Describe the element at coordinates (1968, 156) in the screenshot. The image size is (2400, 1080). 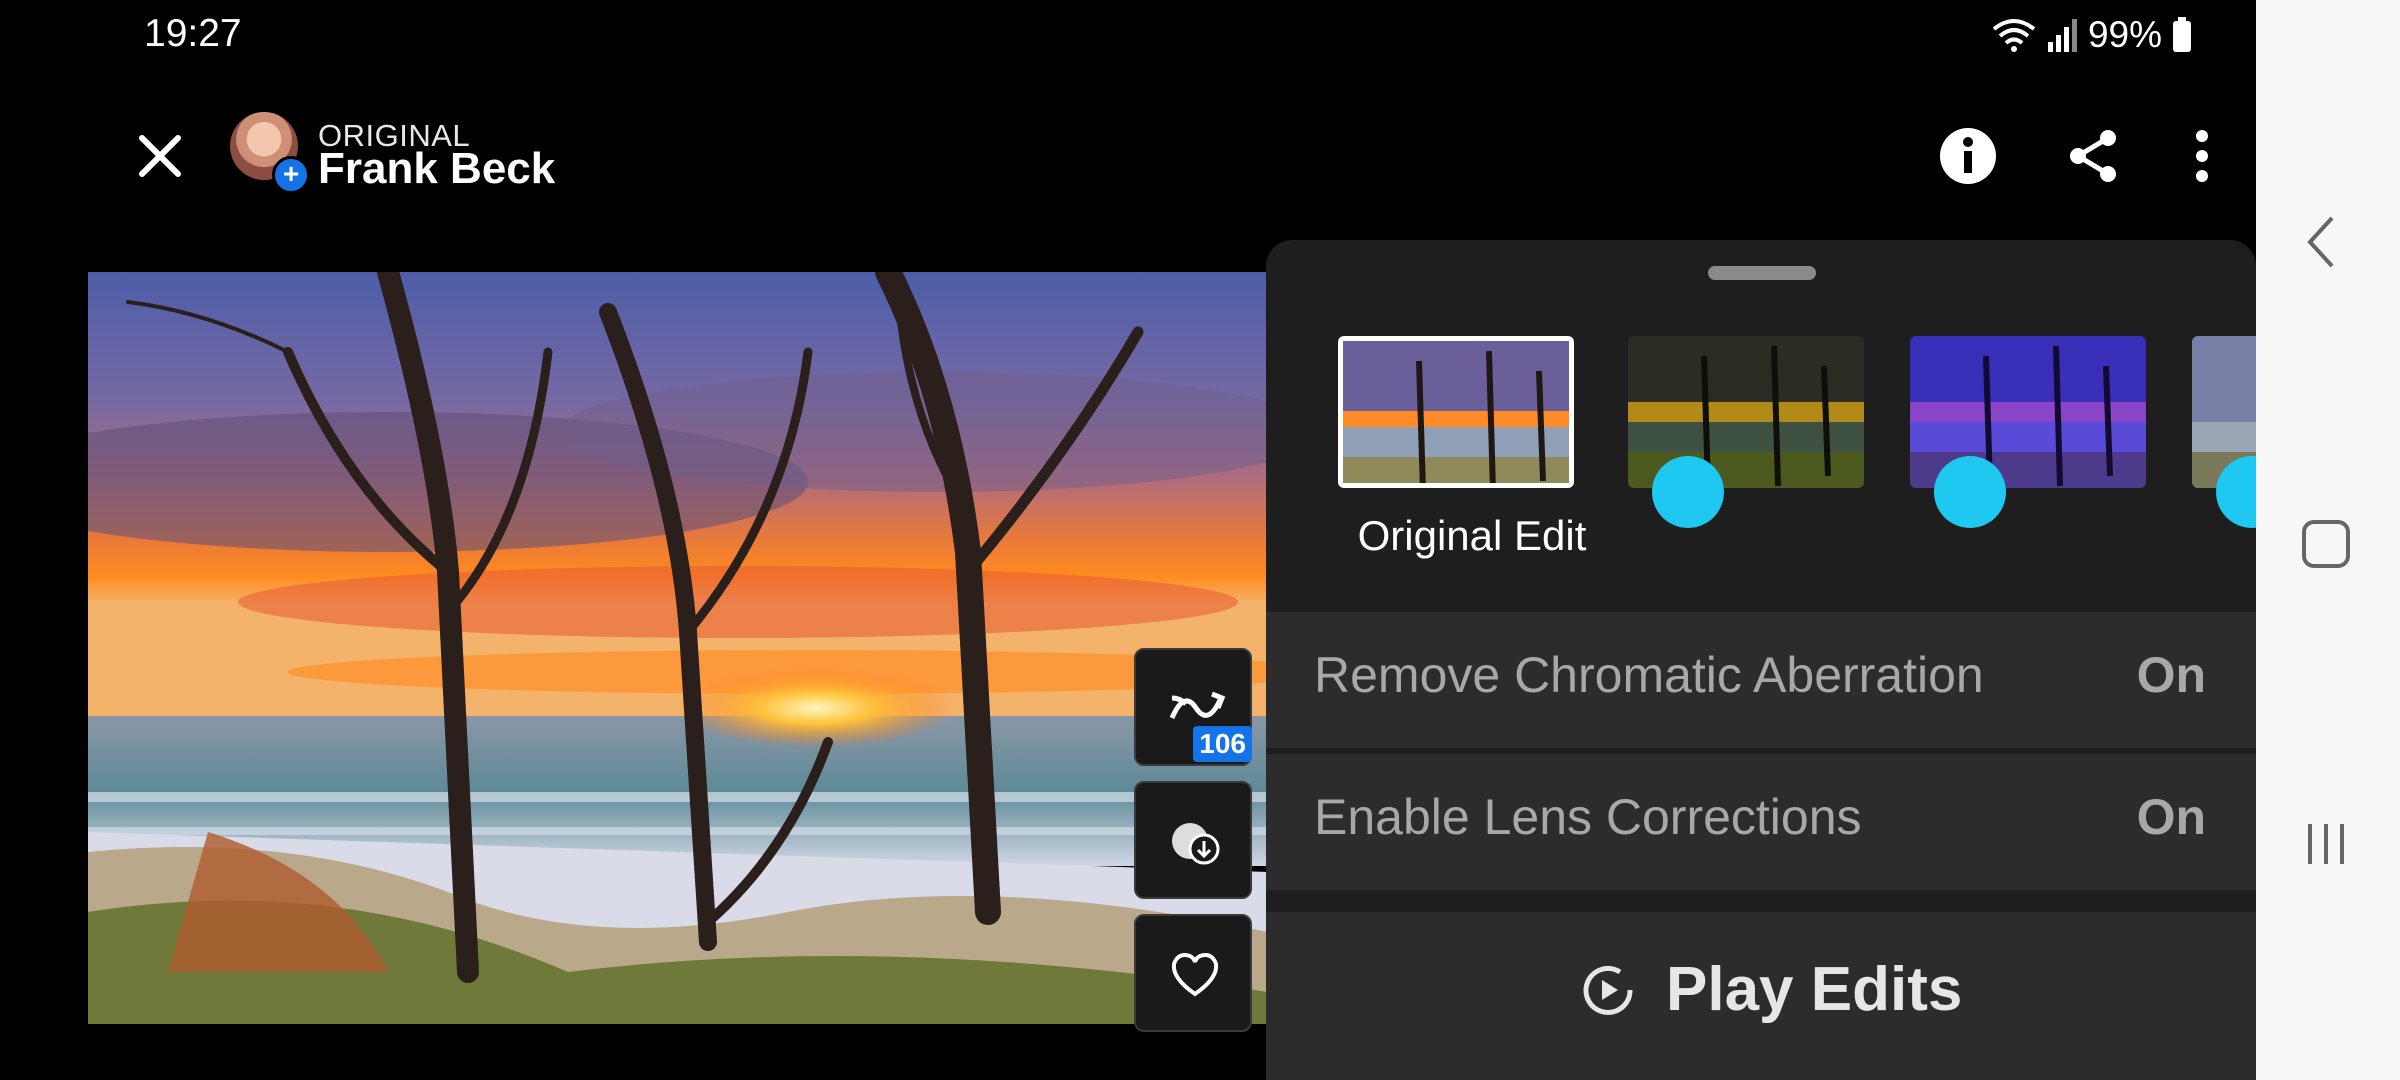
I see `info-icon` at that location.